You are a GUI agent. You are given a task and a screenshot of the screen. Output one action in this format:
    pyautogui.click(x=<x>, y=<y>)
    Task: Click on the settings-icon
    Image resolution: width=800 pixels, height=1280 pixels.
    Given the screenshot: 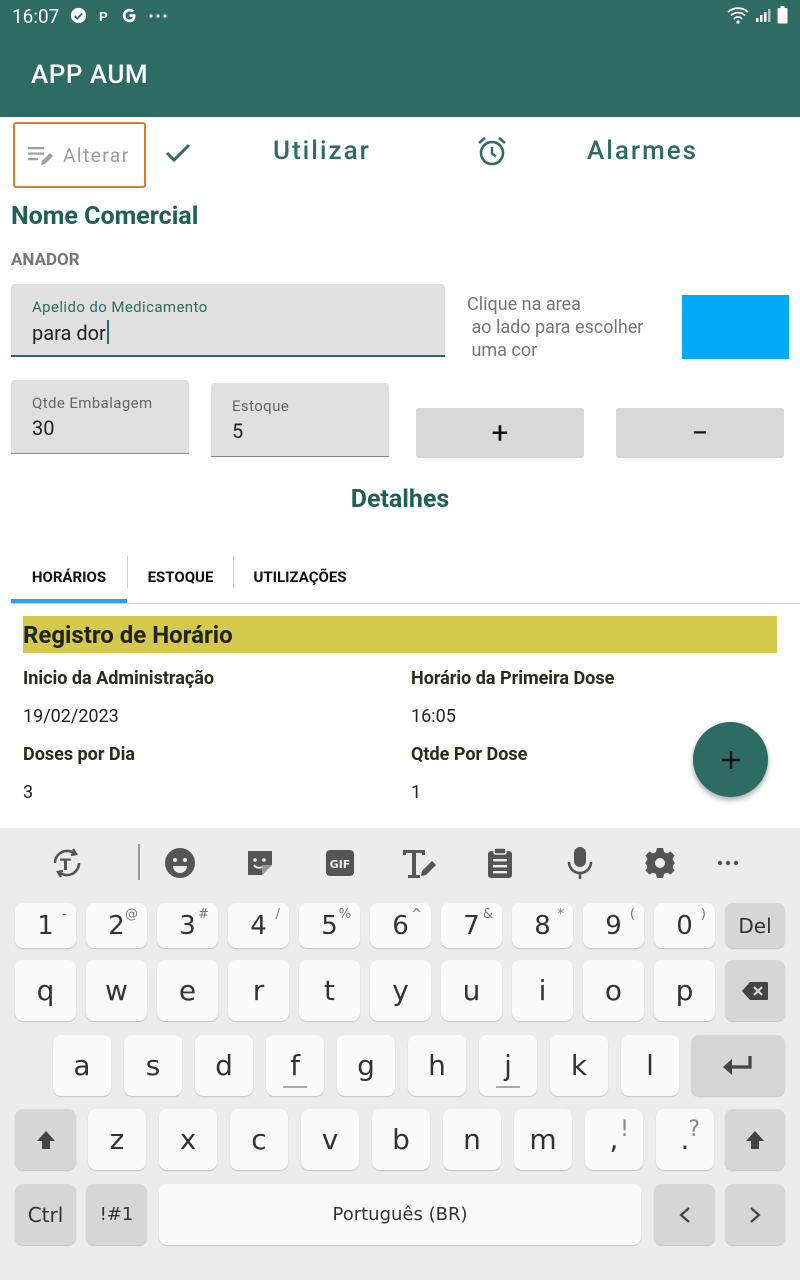 What is the action you would take?
    pyautogui.click(x=660, y=863)
    